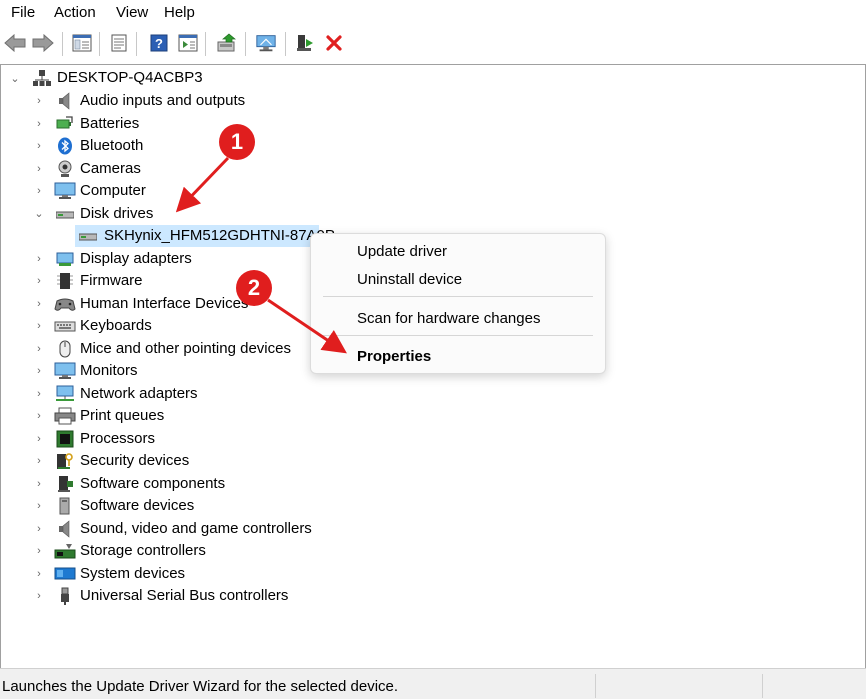  Describe the element at coordinates (65, 573) in the screenshot. I see `system-device-icon` at that location.